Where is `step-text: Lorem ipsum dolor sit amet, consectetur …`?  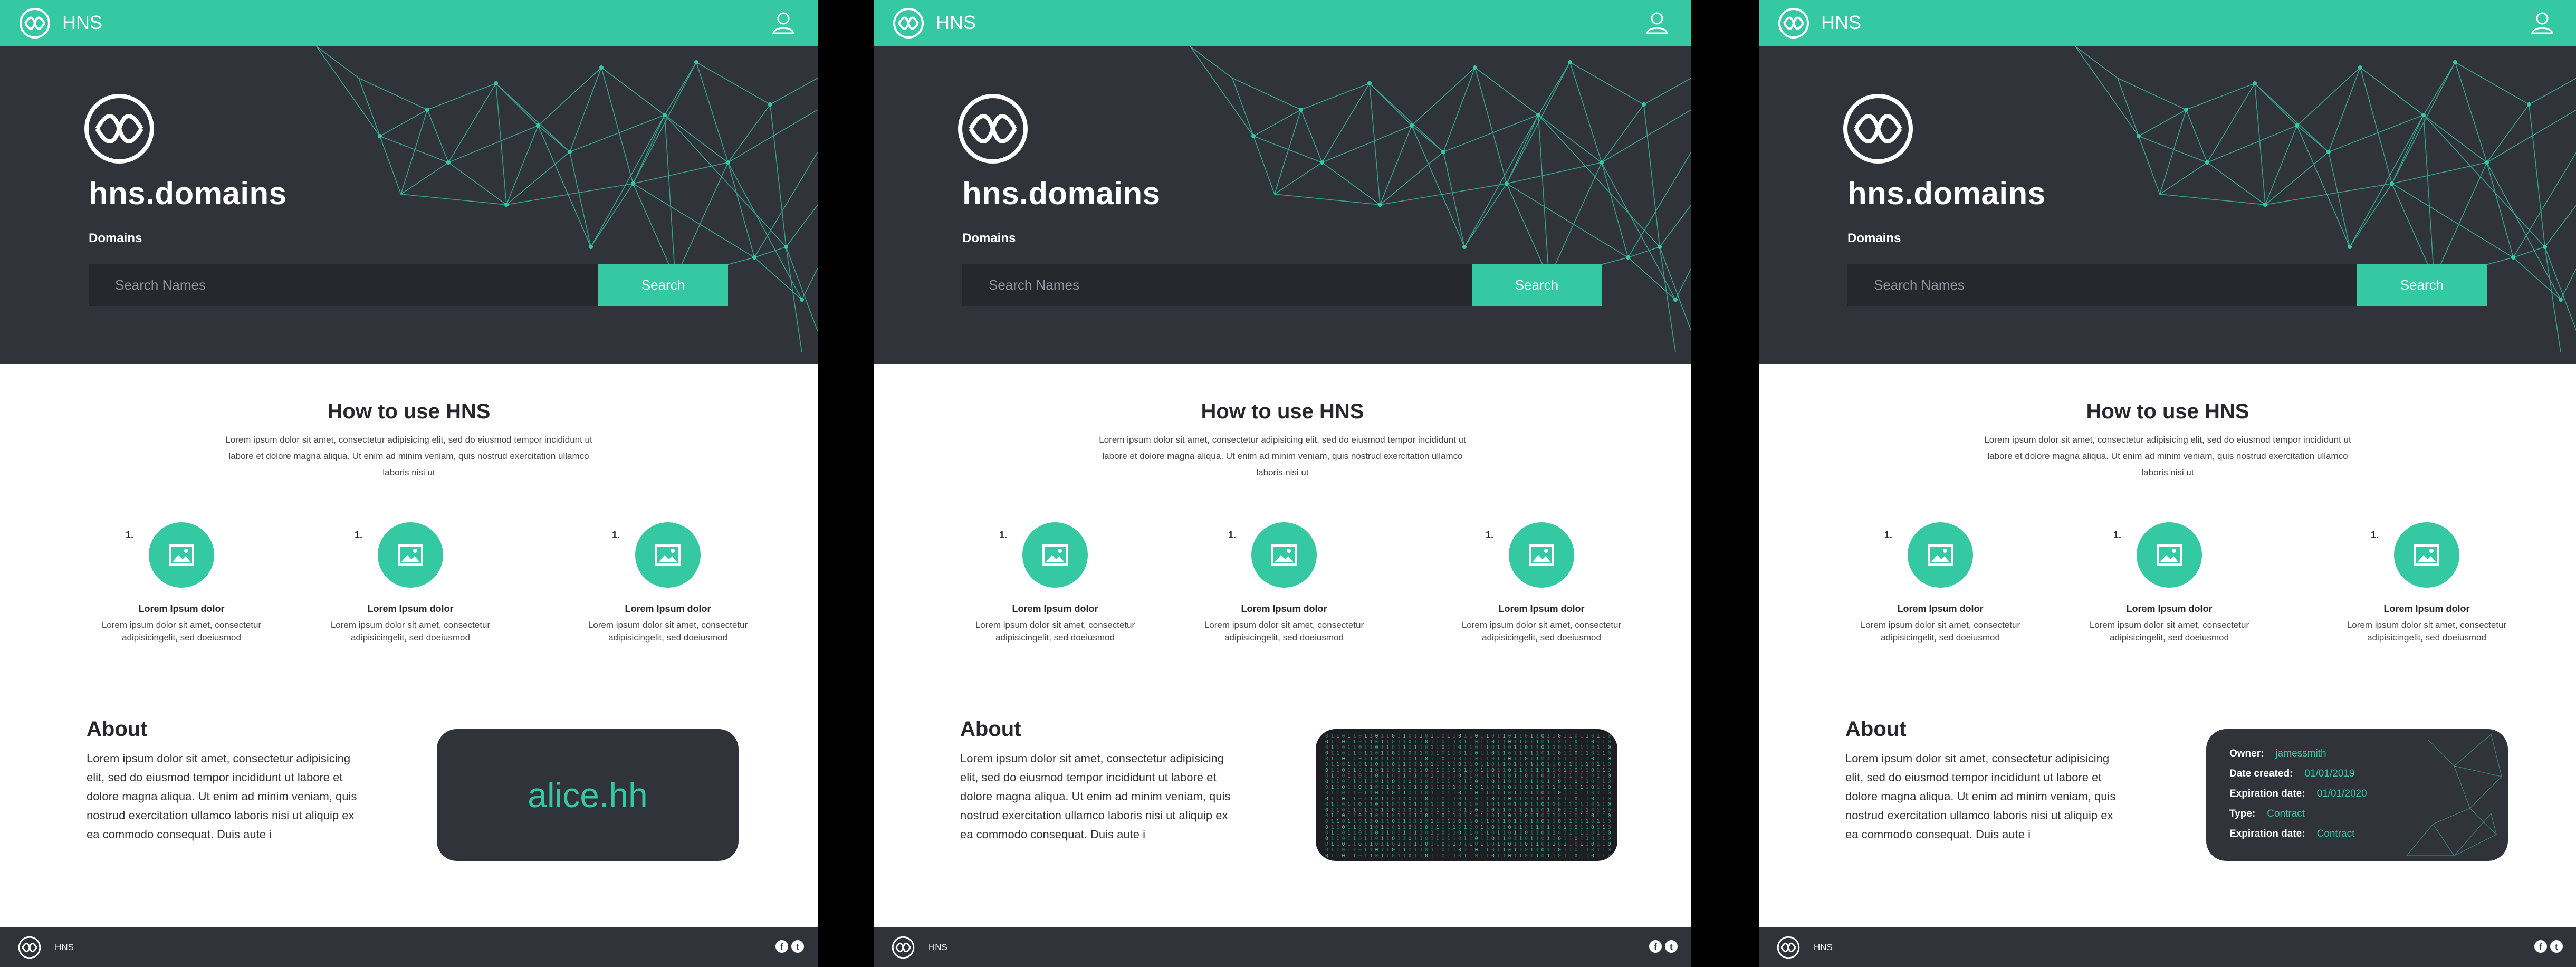 step-text: Lorem ipsum dolor sit amet, consectetur … is located at coordinates (1284, 632).